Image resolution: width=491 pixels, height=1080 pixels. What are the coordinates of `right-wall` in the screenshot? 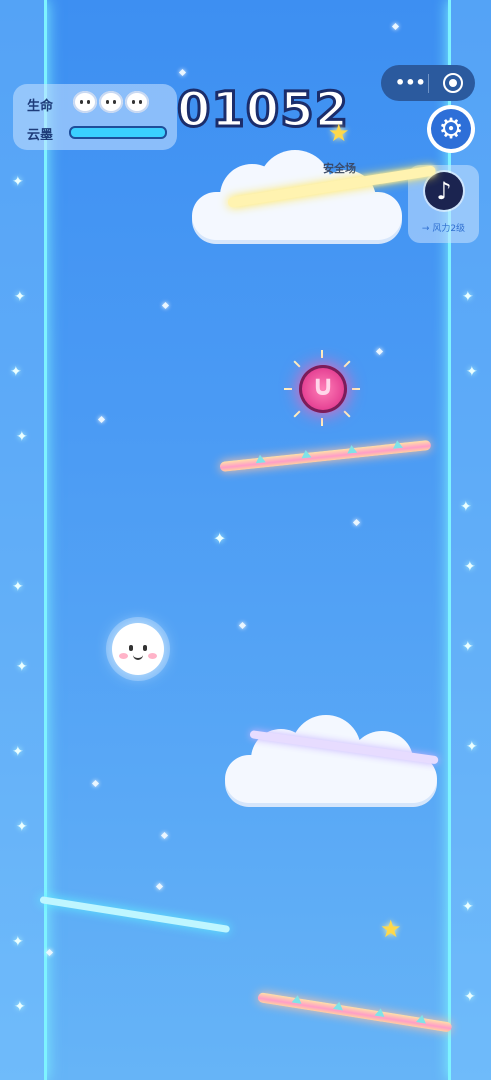 It's located at (469, 540).